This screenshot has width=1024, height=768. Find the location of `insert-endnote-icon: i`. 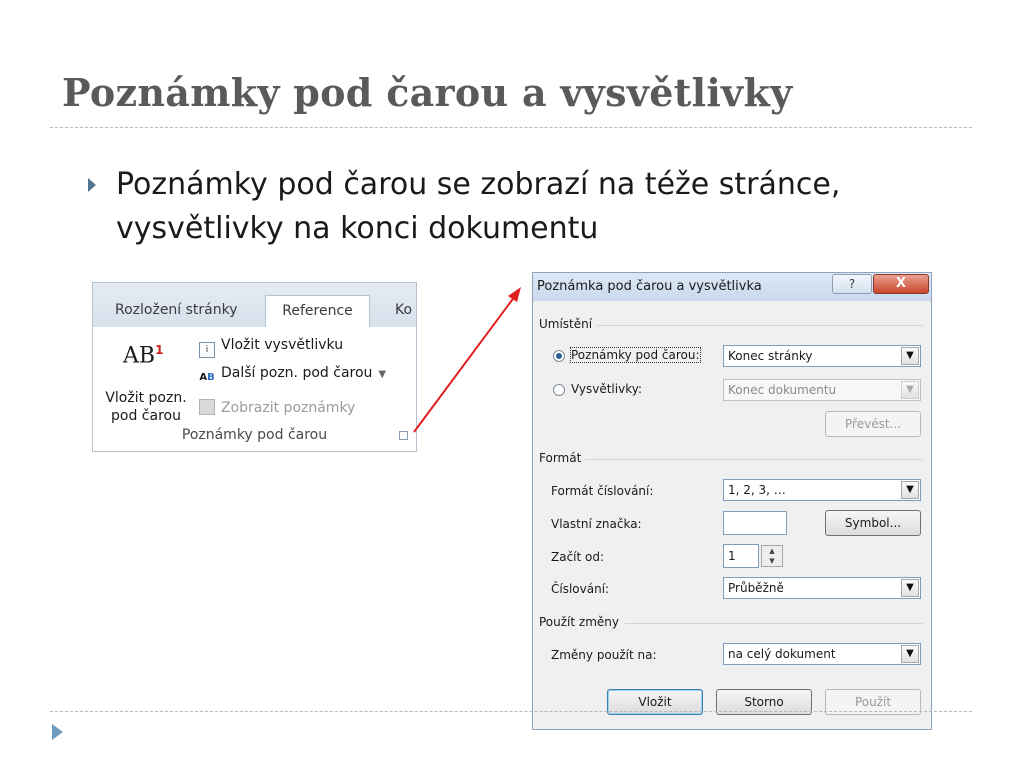

insert-endnote-icon: i is located at coordinates (207, 350).